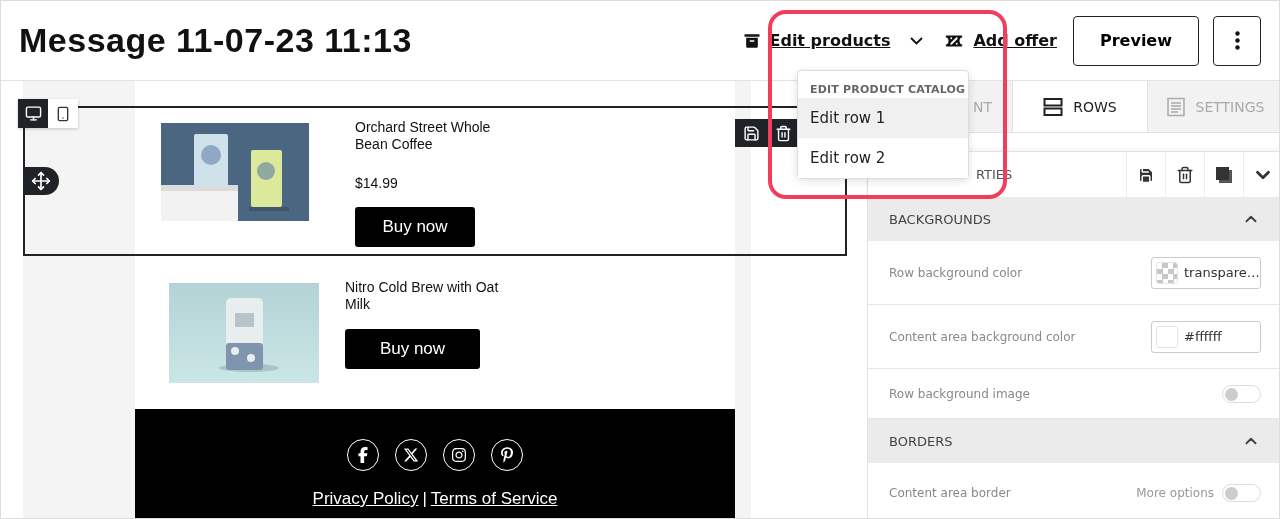 This screenshot has height=519, width=1280. I want to click on save-button, so click(1145, 174).